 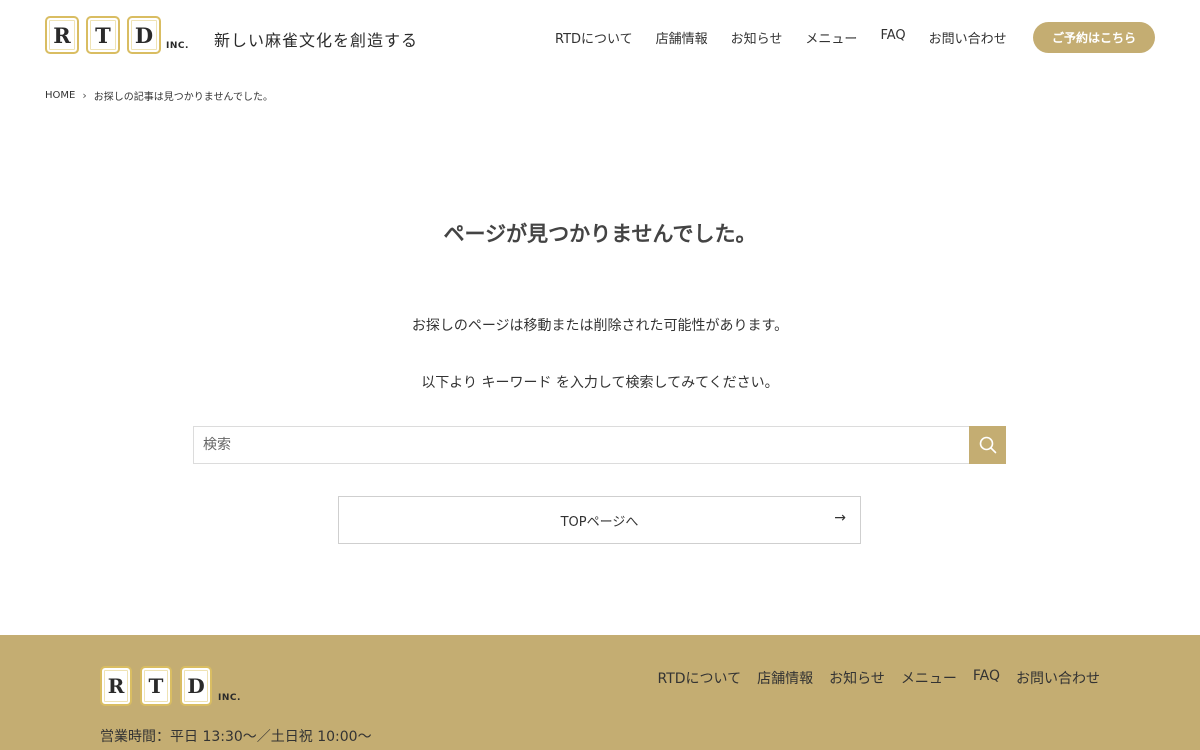 I want to click on breadcrumb-home: HOME, so click(x=60, y=95).